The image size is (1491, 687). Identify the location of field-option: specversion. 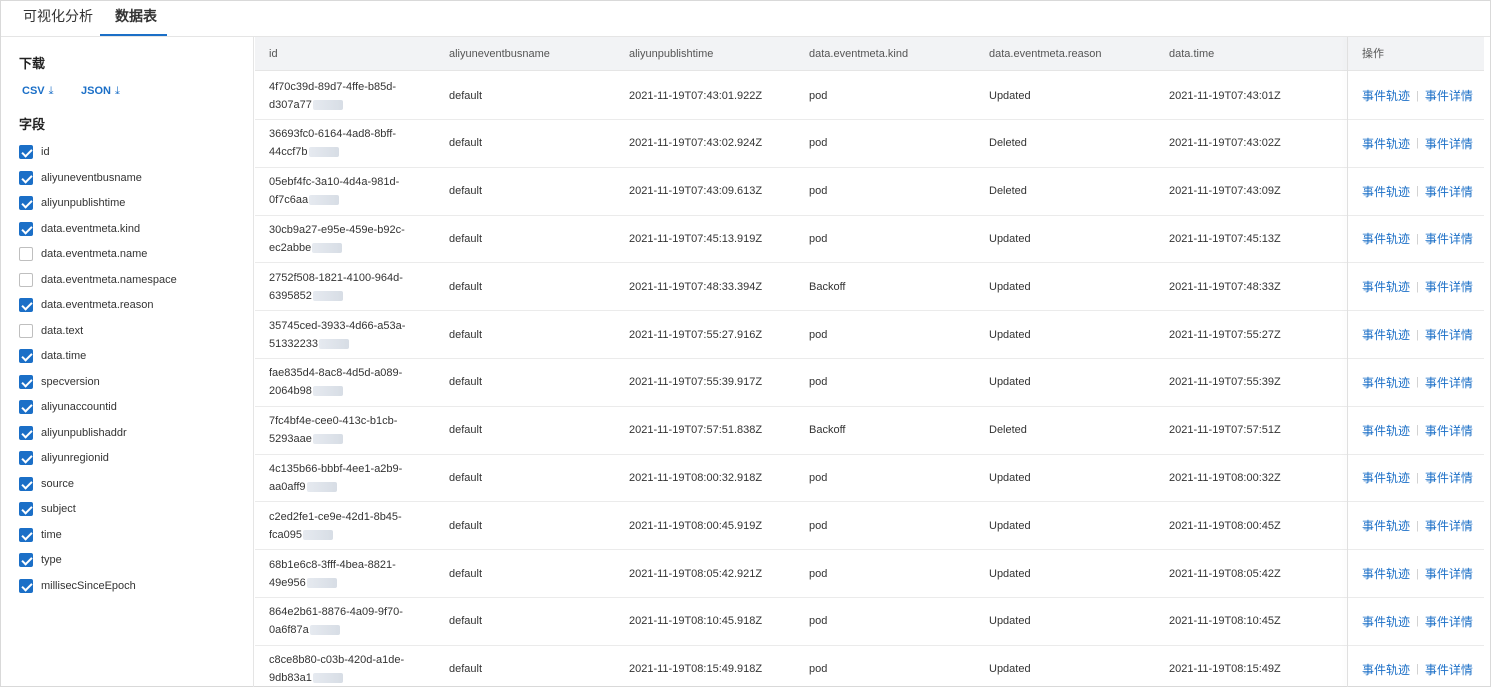
(59, 382).